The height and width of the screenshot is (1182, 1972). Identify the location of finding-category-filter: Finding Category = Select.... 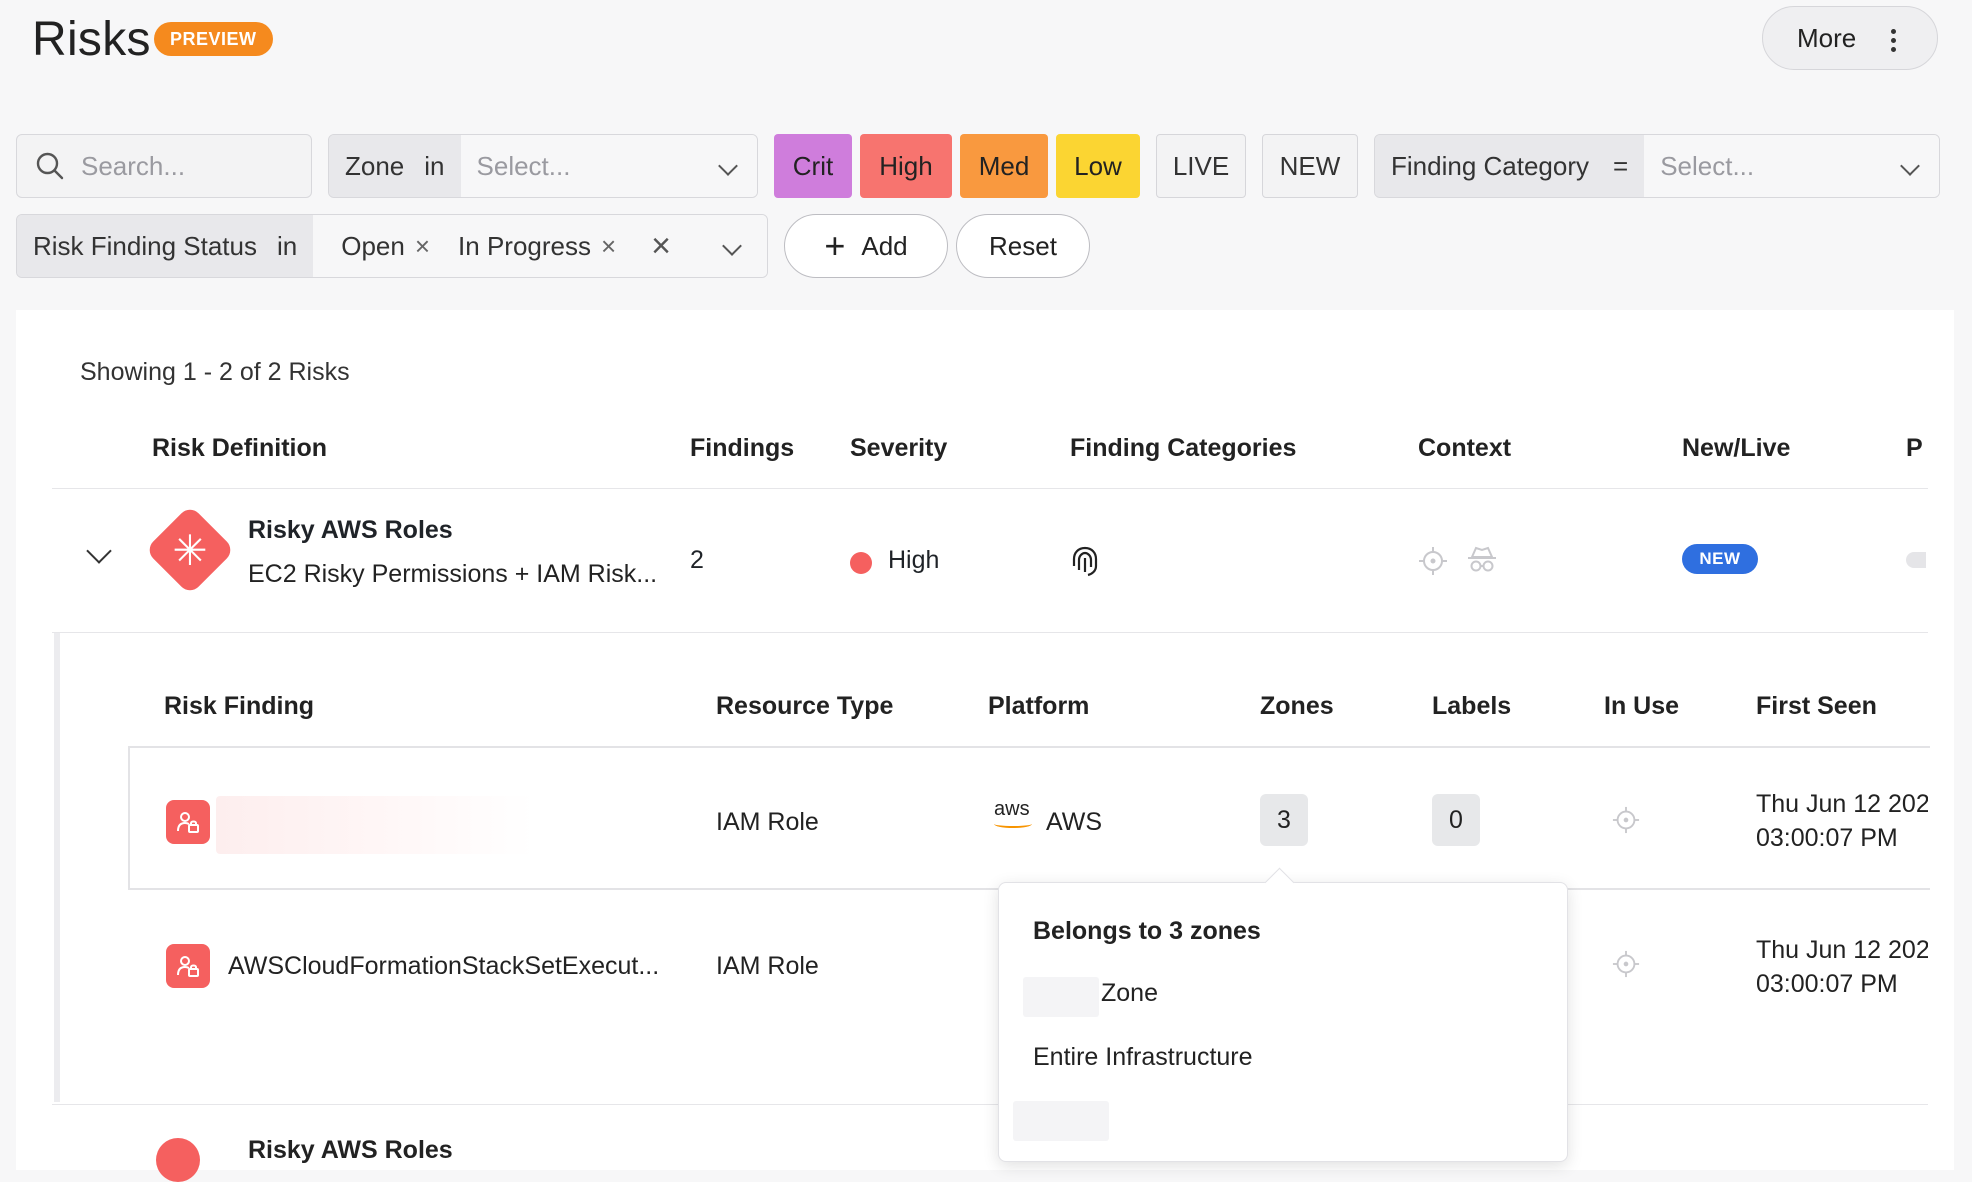
(1657, 166).